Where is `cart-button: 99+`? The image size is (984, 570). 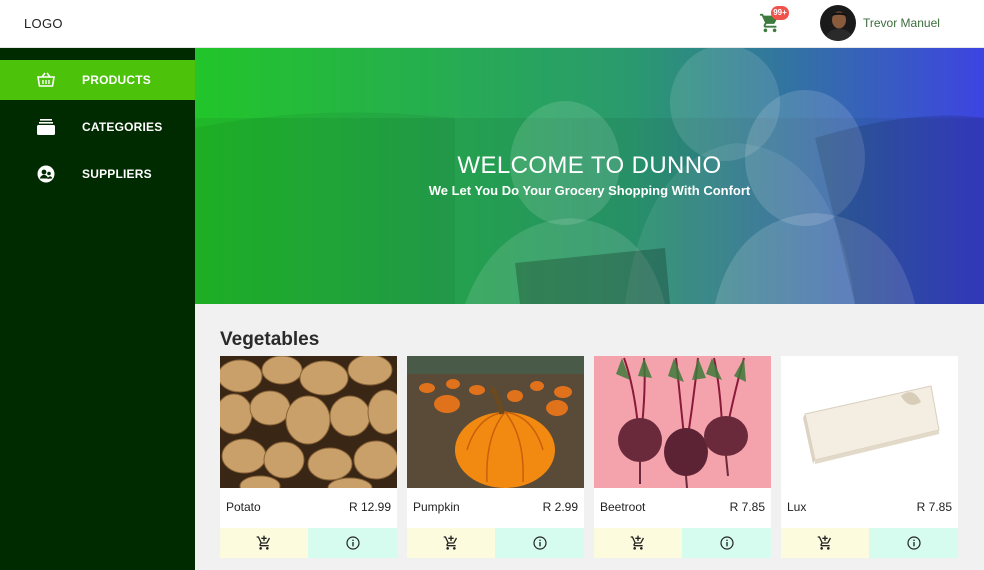 cart-button: 99+ is located at coordinates (774, 20).